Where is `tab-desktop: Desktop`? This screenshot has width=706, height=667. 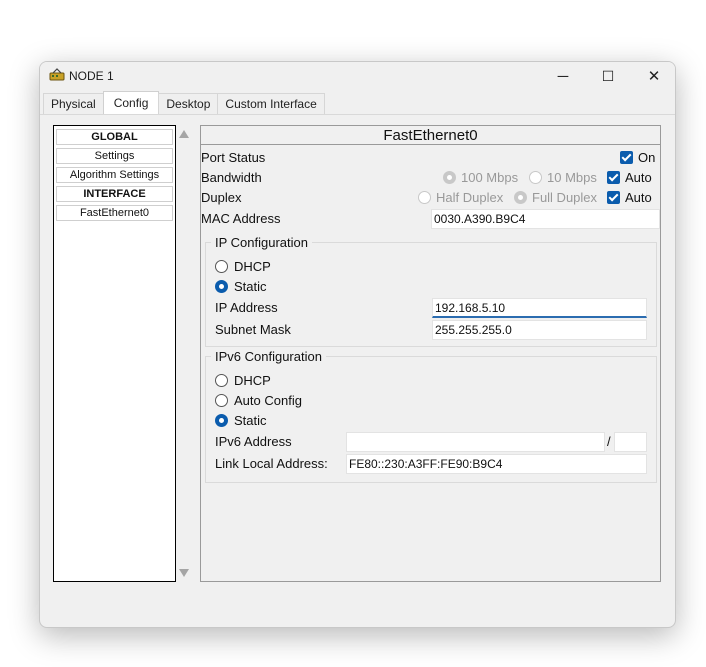 tab-desktop: Desktop is located at coordinates (188, 103).